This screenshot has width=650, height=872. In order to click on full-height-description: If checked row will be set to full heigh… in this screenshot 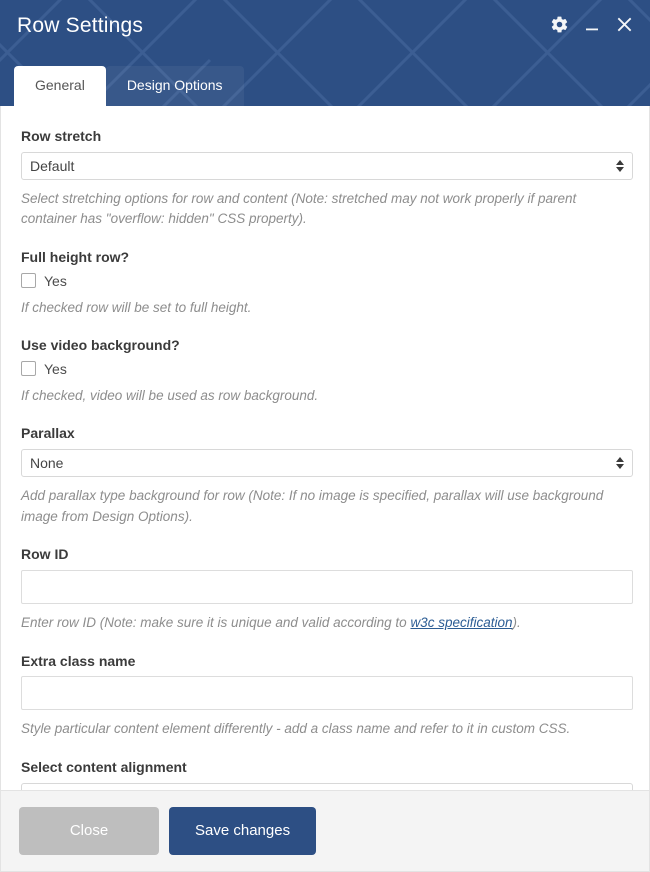, I will do `click(136, 307)`.